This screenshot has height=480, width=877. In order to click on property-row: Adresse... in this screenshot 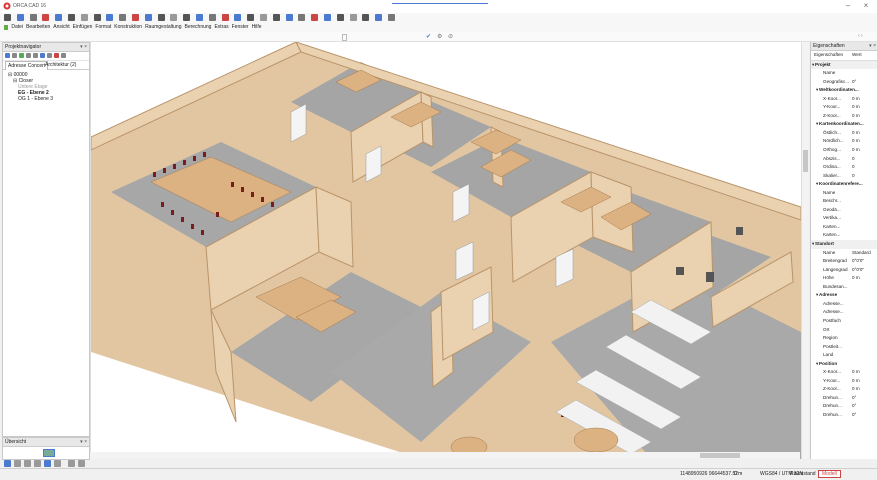, I will do `click(844, 312)`.